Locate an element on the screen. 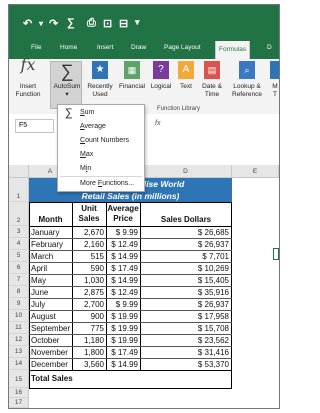 The width and height of the screenshot is (320, 413). tab-draw: Draw is located at coordinates (138, 47).